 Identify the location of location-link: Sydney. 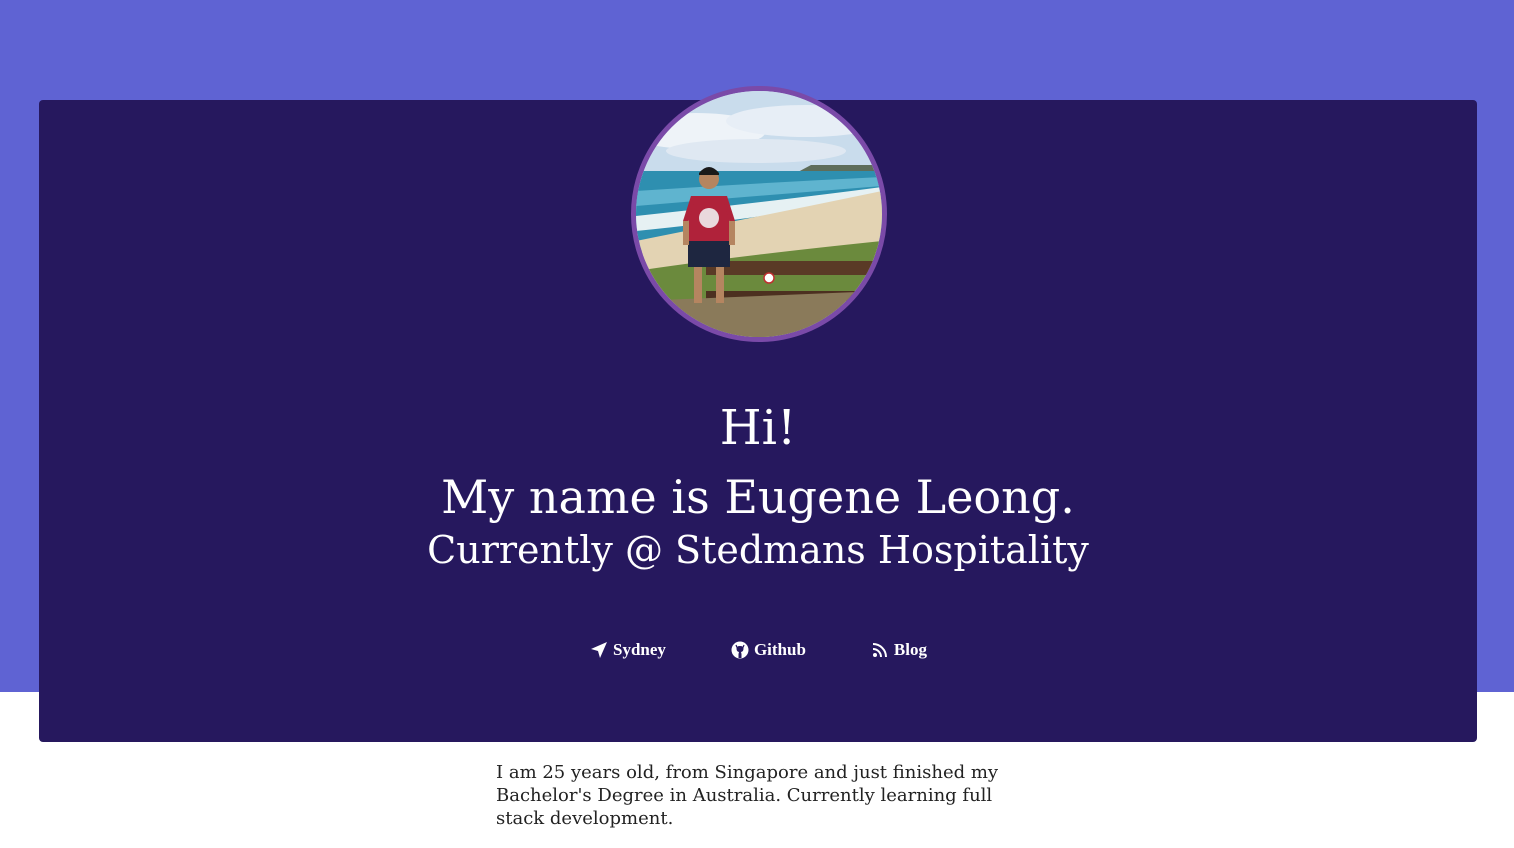
(627, 650).